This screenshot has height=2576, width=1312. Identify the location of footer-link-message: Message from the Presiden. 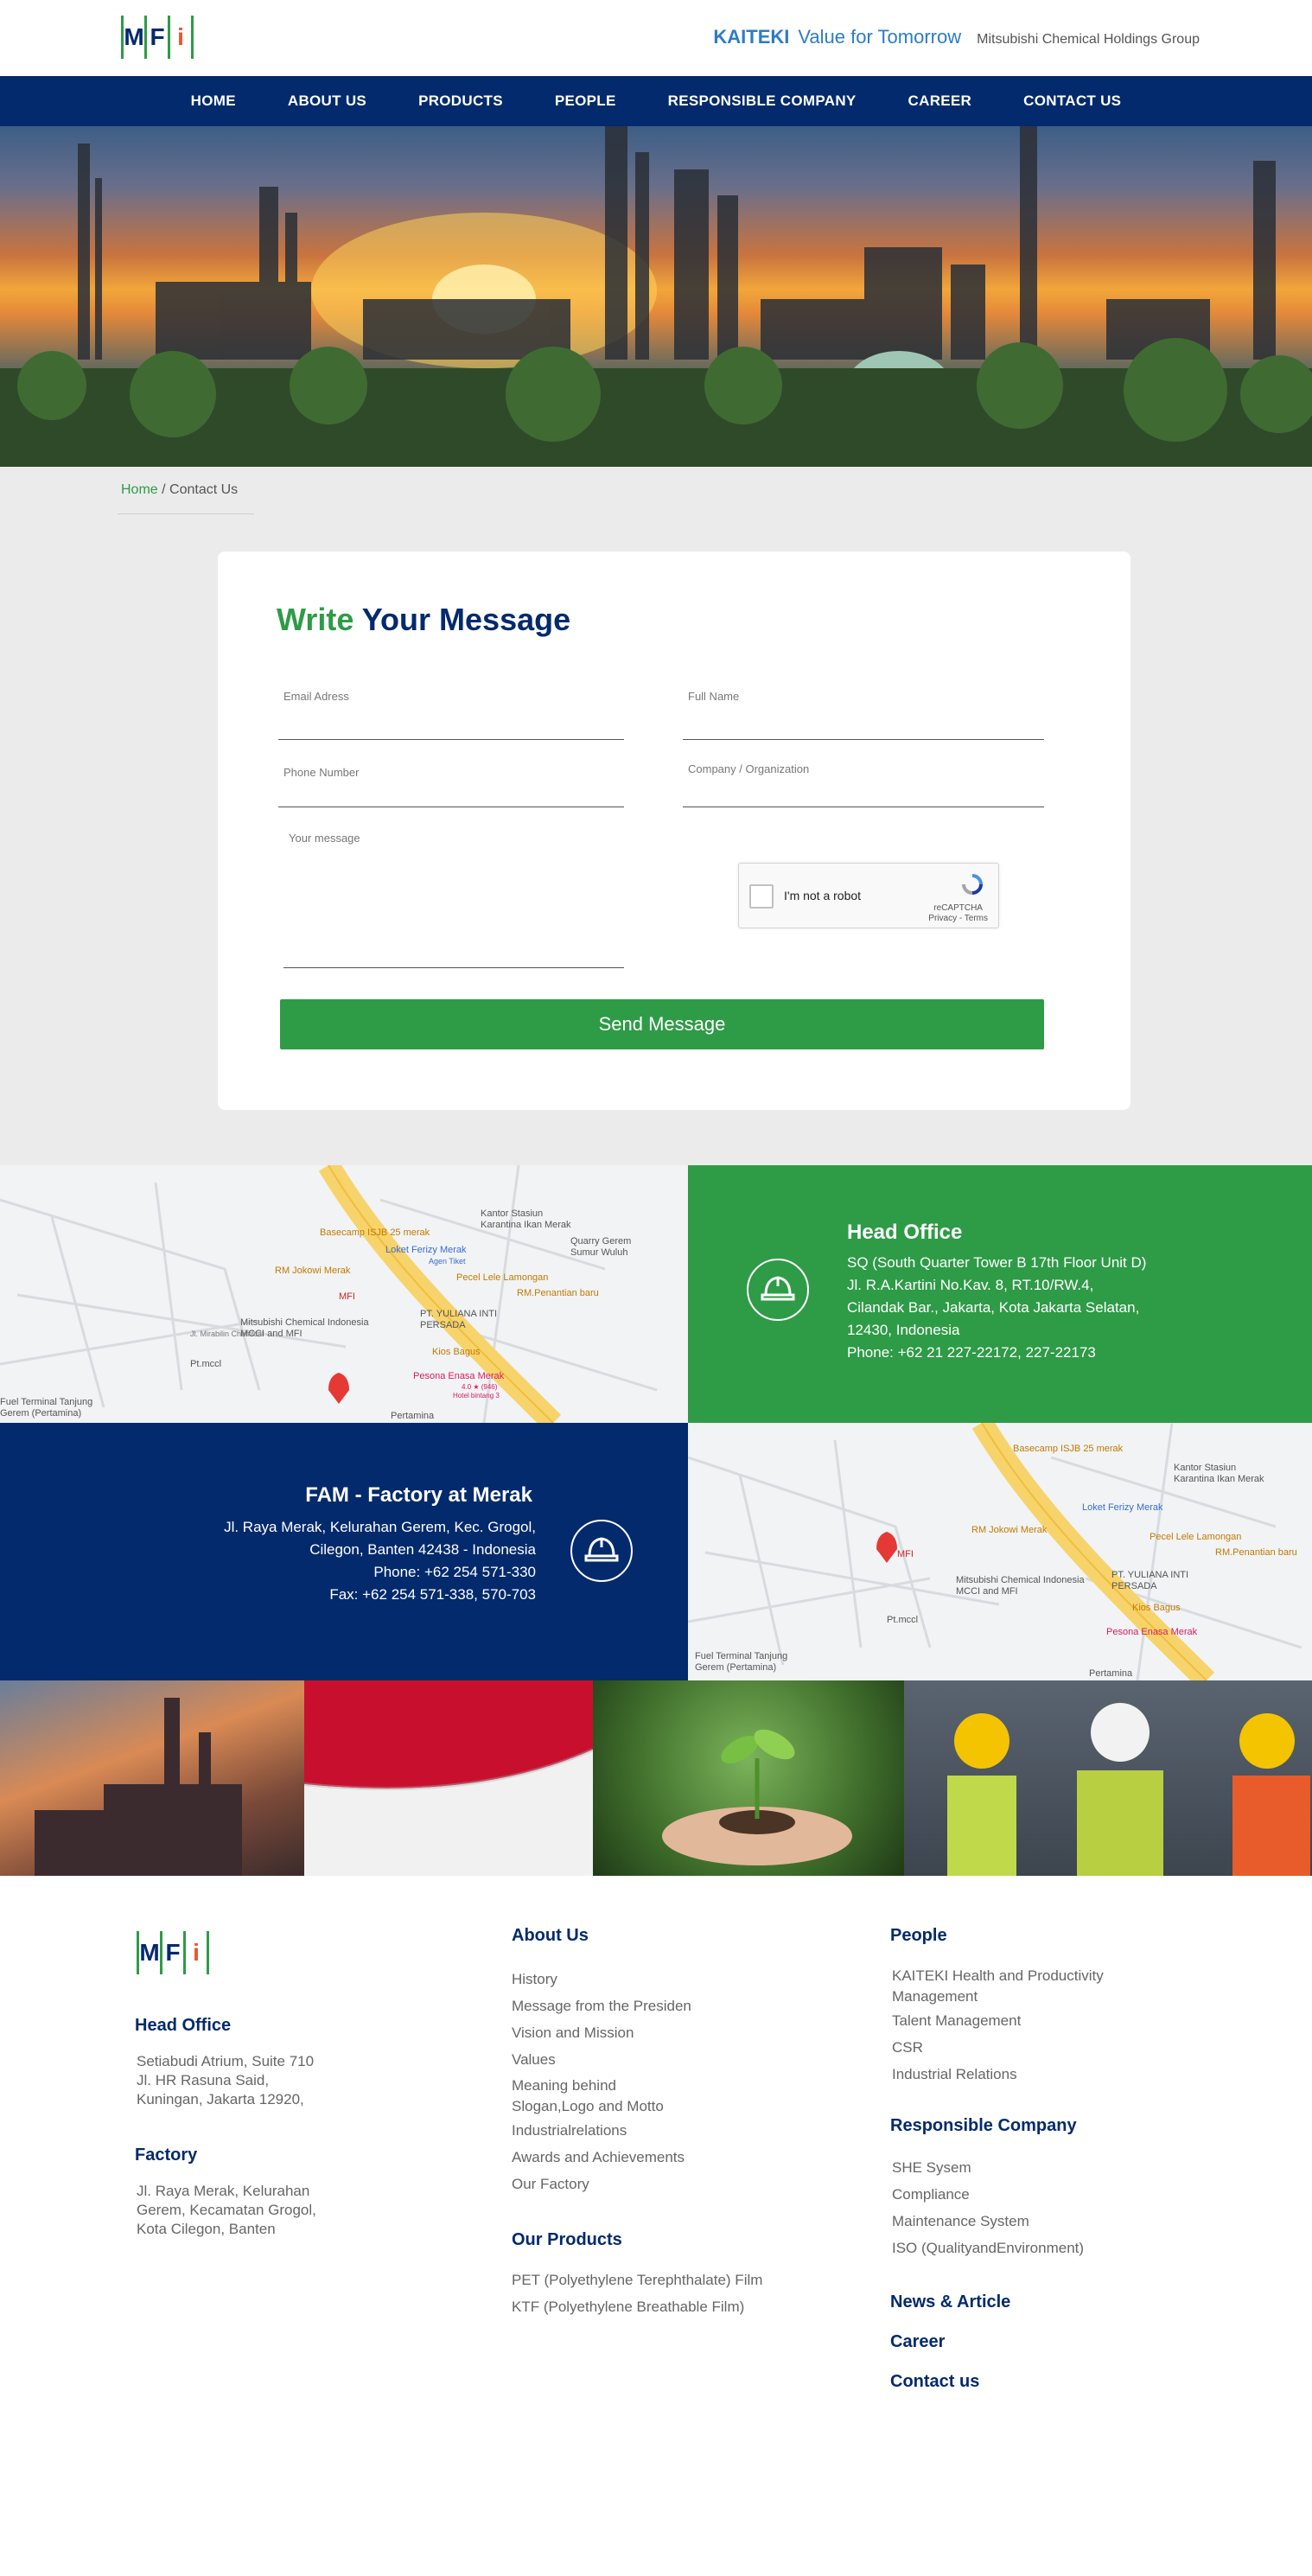
(601, 2006).